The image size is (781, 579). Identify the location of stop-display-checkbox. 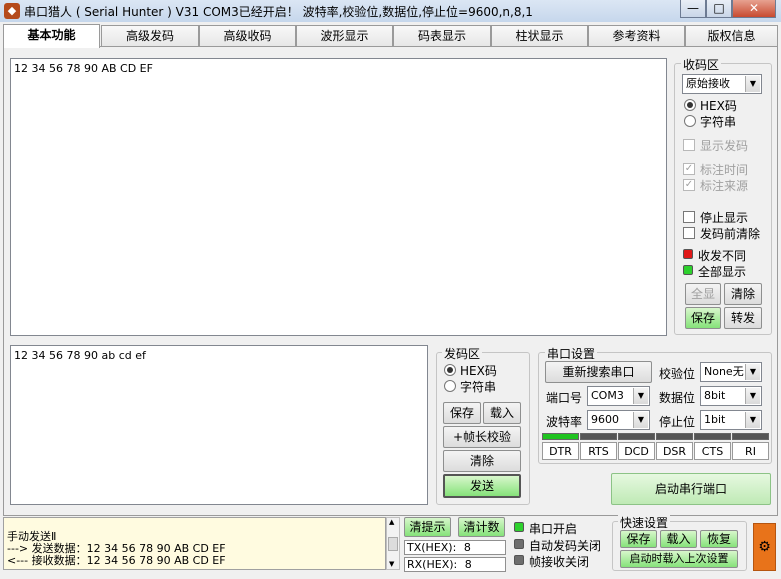
(689, 217).